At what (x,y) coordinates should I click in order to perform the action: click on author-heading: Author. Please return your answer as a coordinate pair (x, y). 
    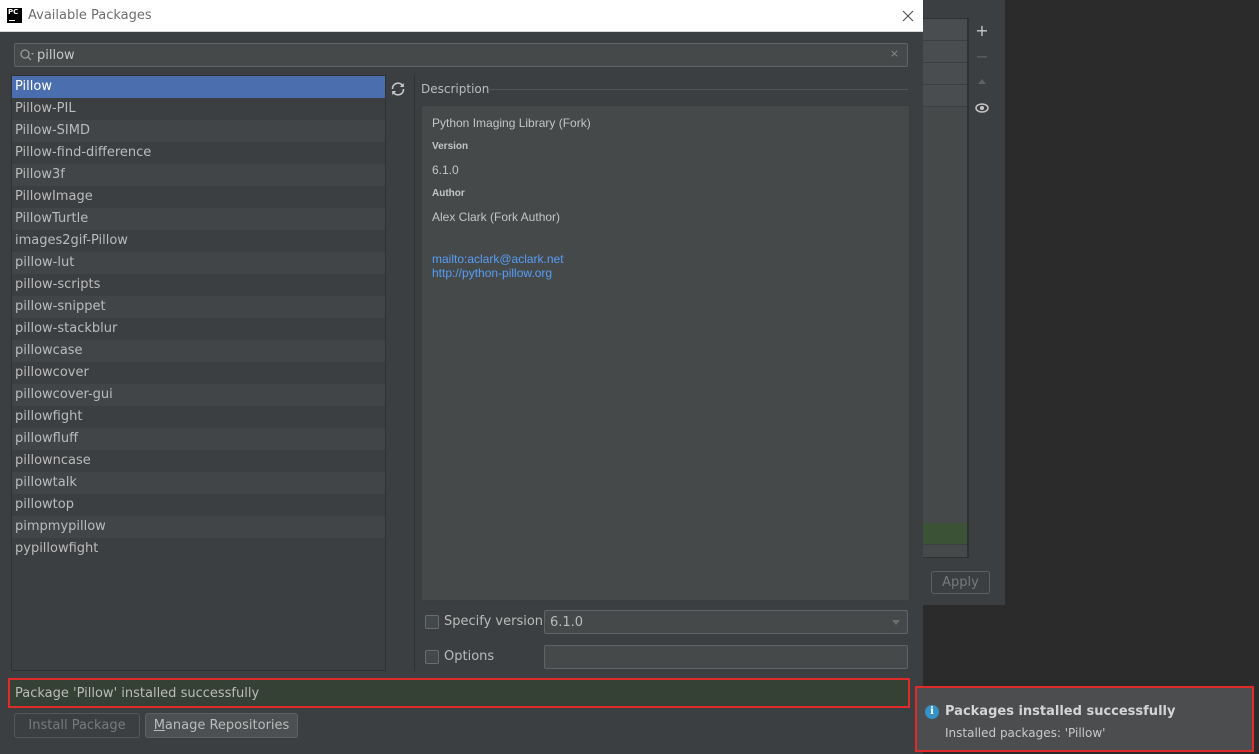
    Looking at the image, I should click on (448, 193).